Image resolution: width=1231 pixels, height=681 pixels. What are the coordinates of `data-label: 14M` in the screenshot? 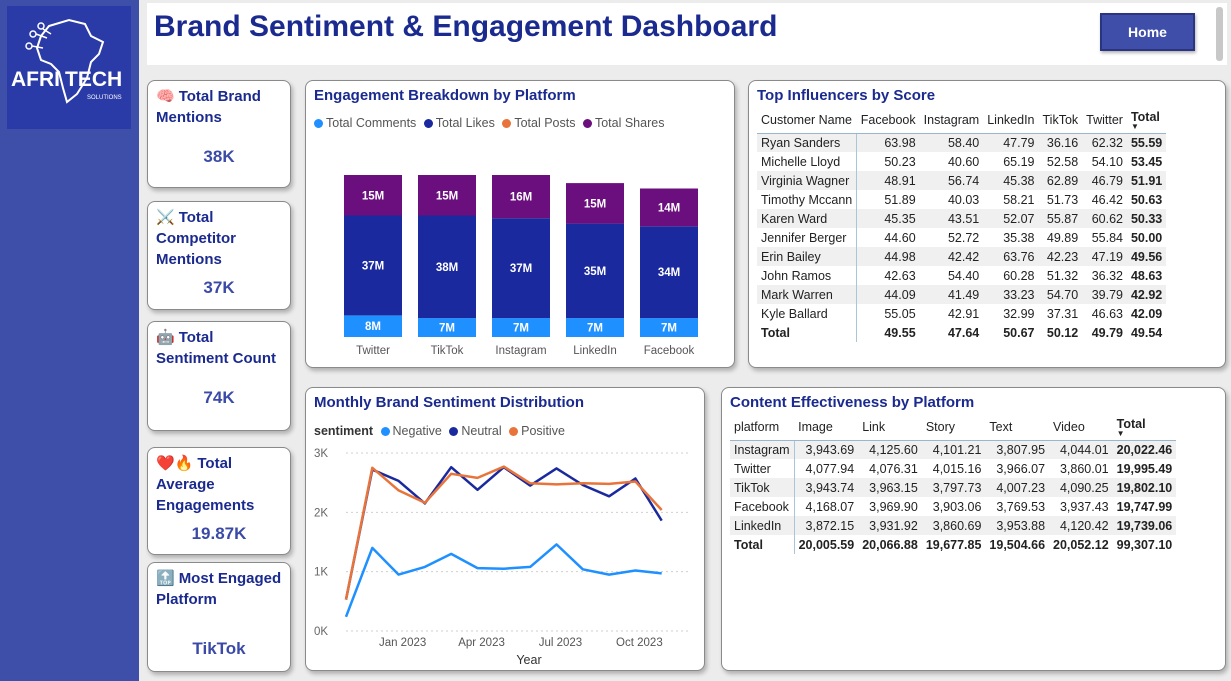 It's located at (669, 208).